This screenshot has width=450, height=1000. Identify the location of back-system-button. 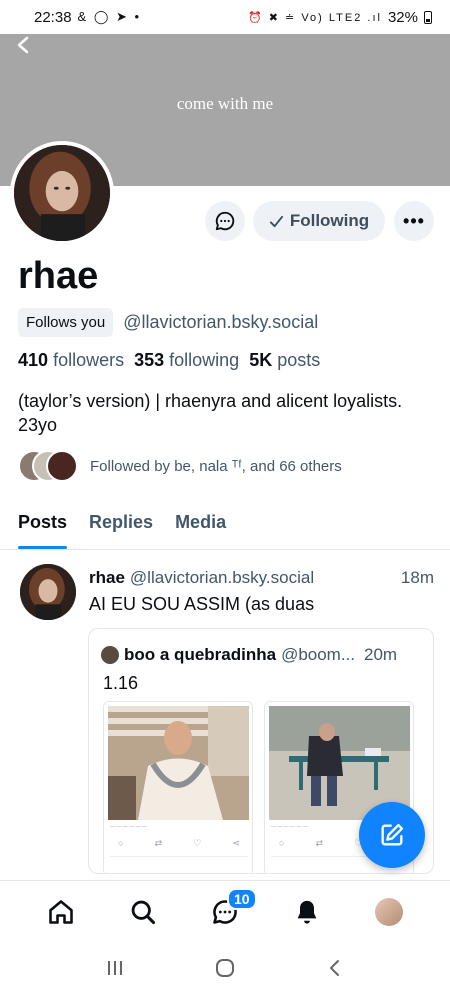
(335, 971).